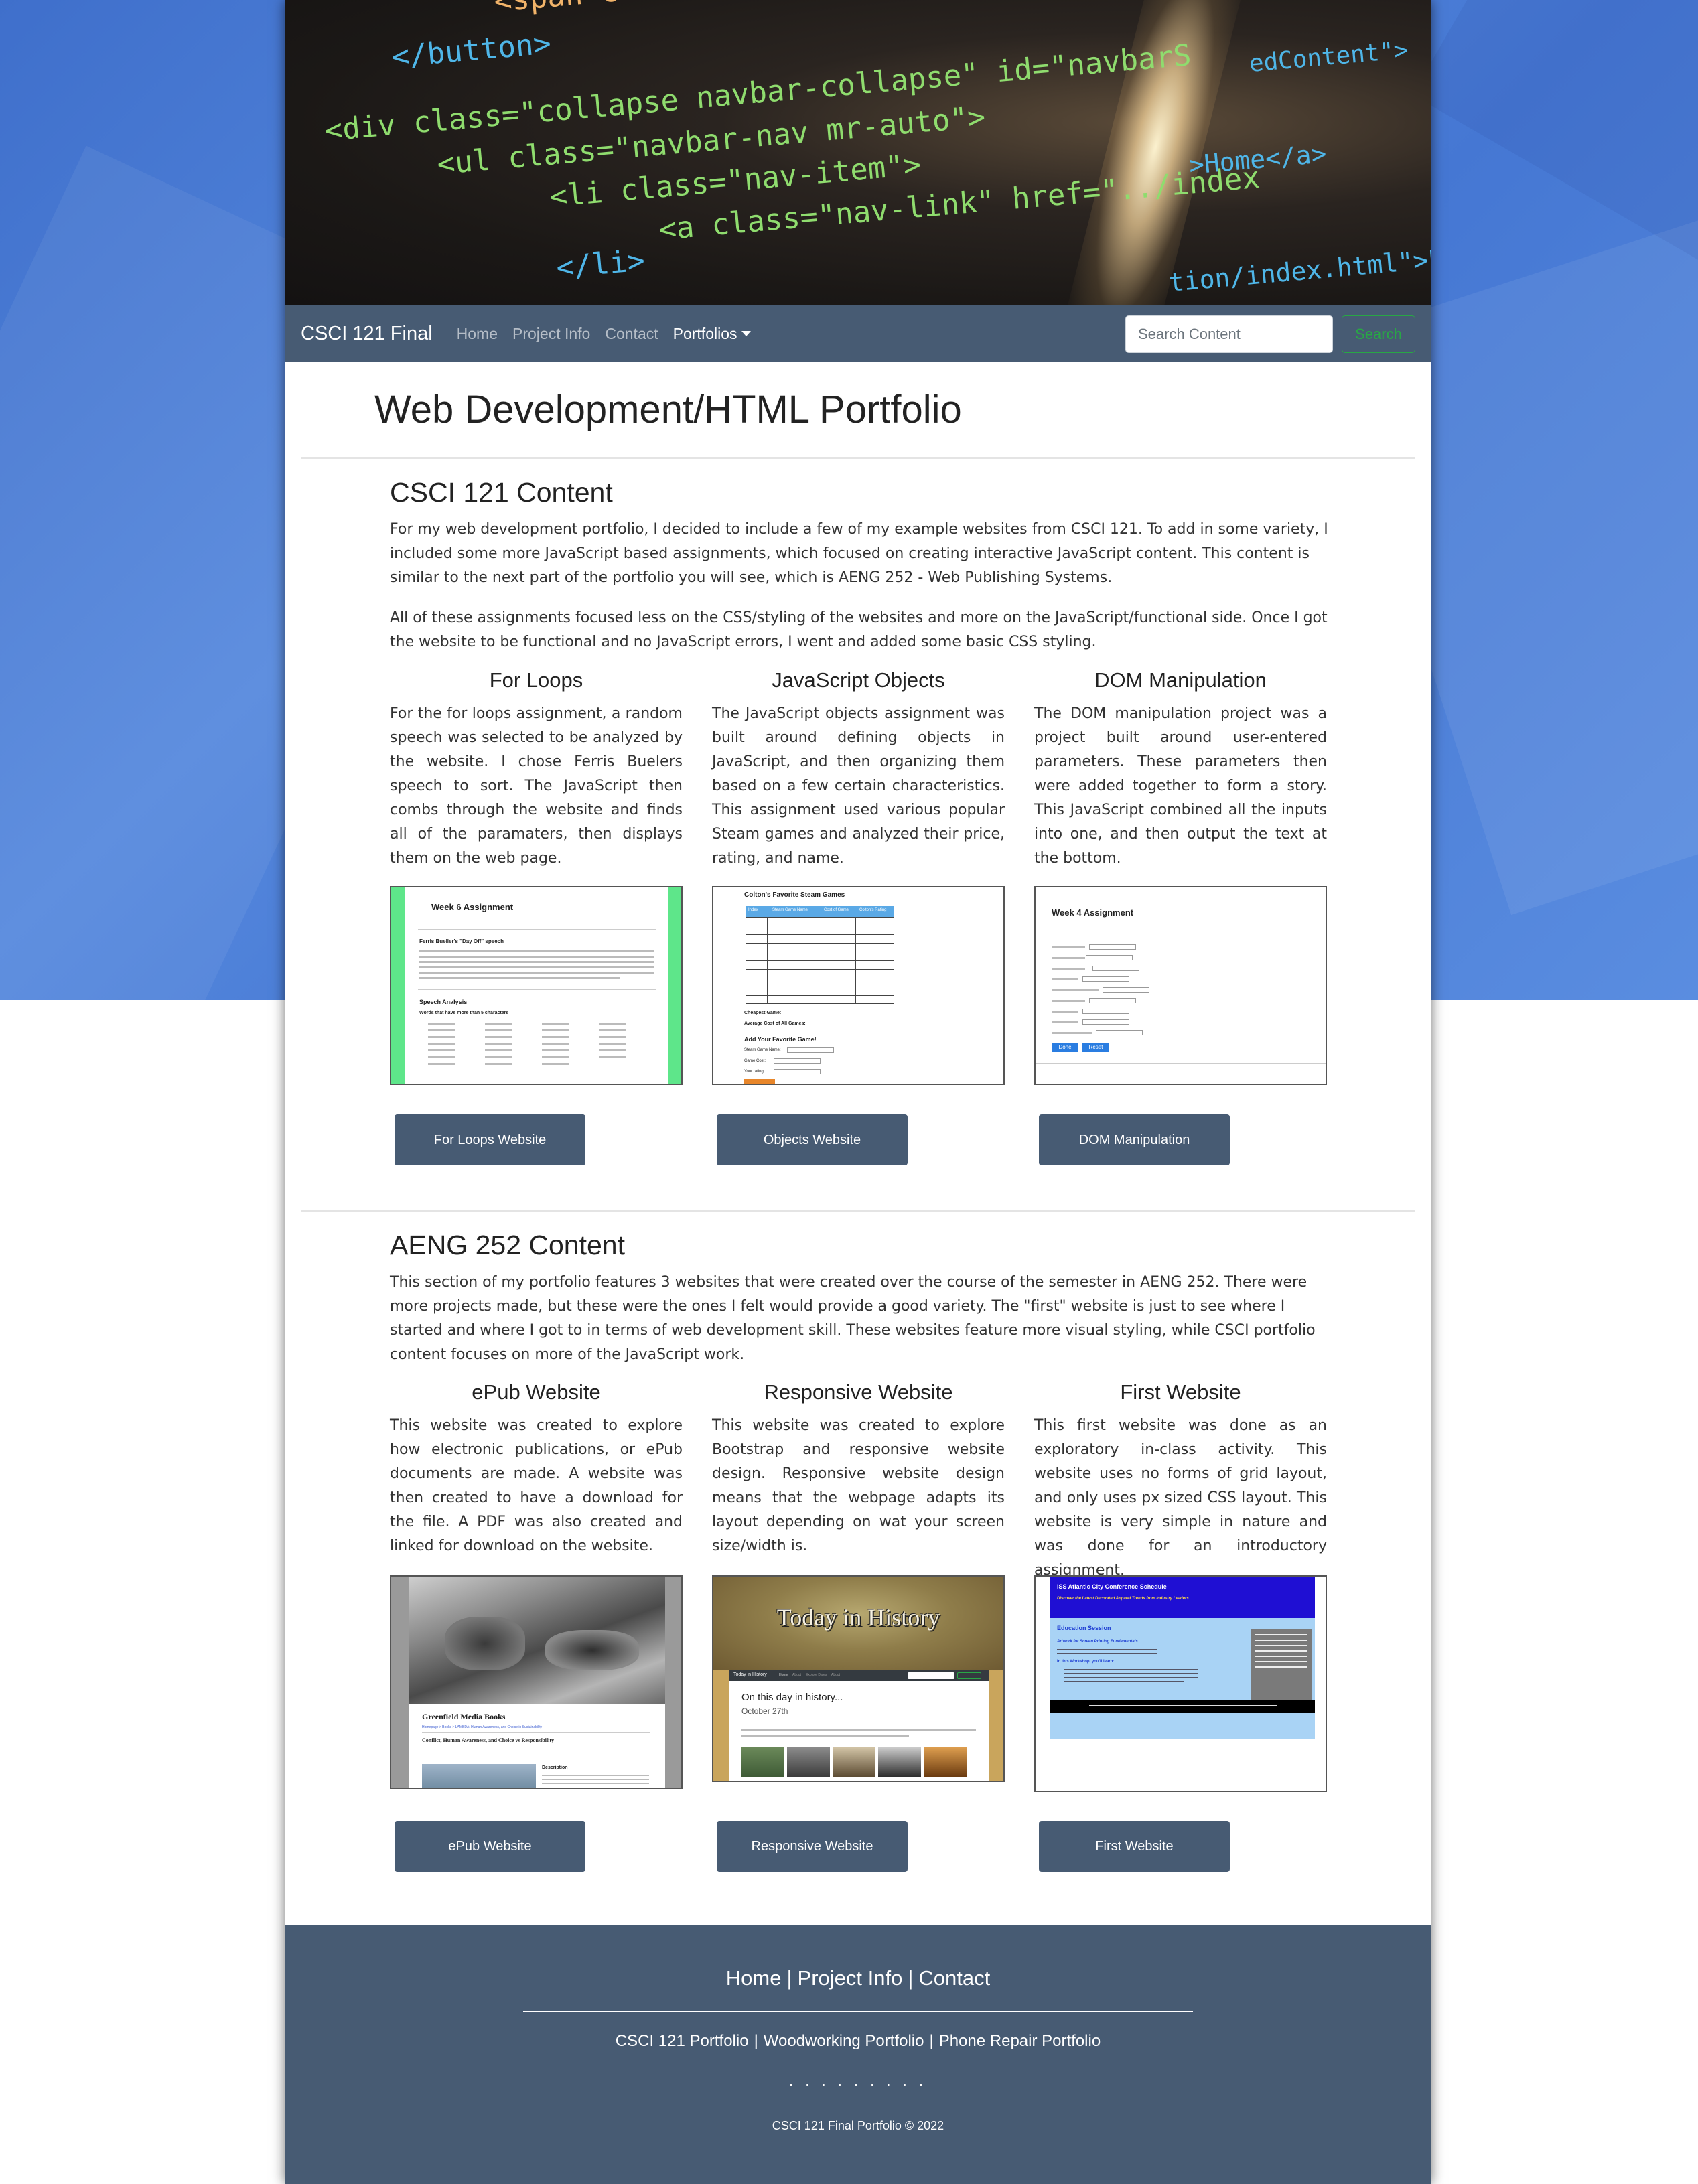  What do you see at coordinates (873, 910) in the screenshot?
I see `table-header: Colton's Rating` at bounding box center [873, 910].